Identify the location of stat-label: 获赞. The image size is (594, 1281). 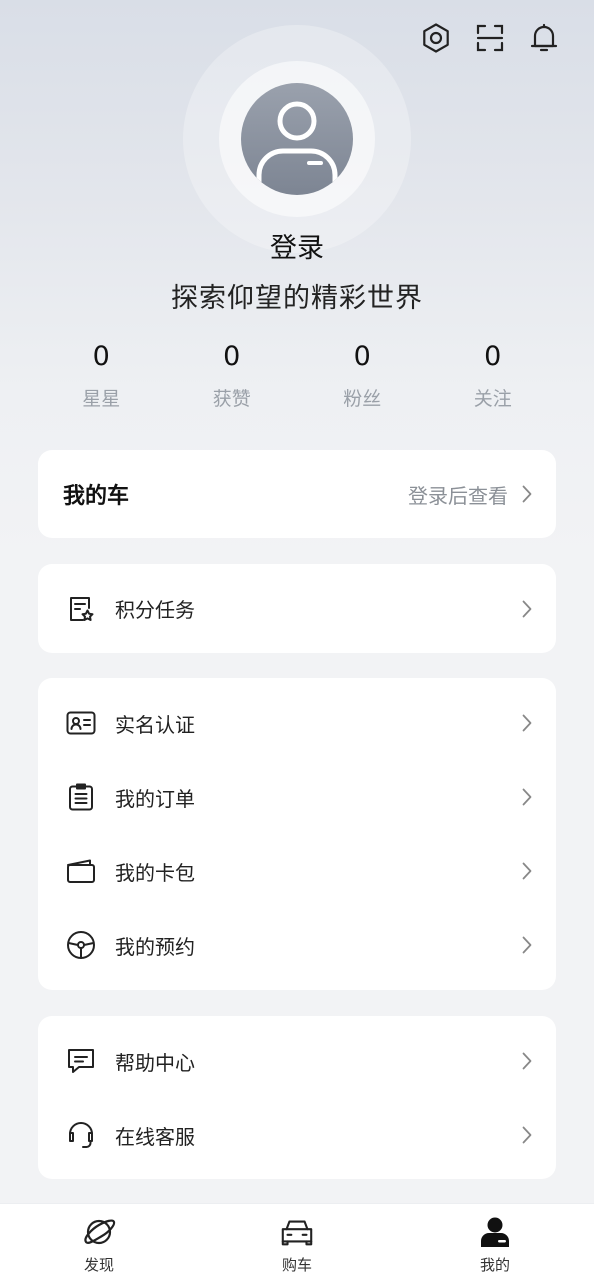
(231, 399).